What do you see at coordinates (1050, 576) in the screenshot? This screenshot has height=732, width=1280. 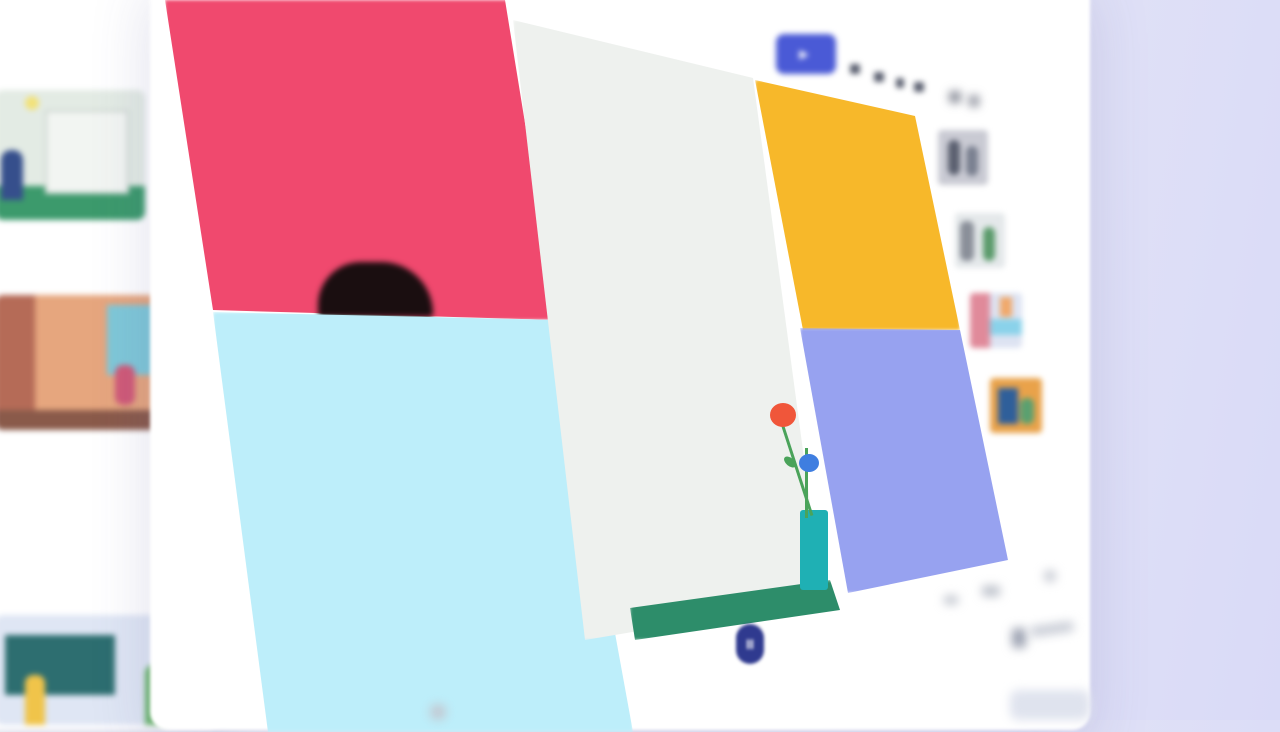 I see `settings-icon` at bounding box center [1050, 576].